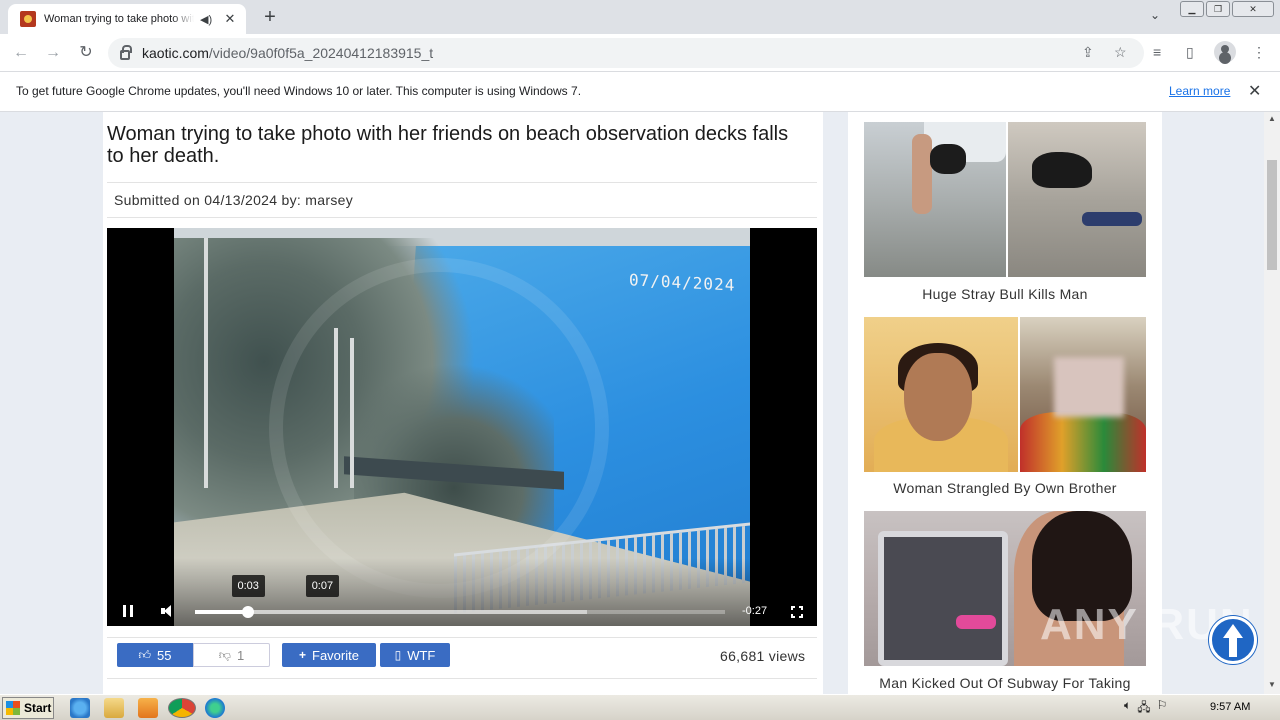 The height and width of the screenshot is (720, 1280). I want to click on forward-button: →, so click(53, 53).